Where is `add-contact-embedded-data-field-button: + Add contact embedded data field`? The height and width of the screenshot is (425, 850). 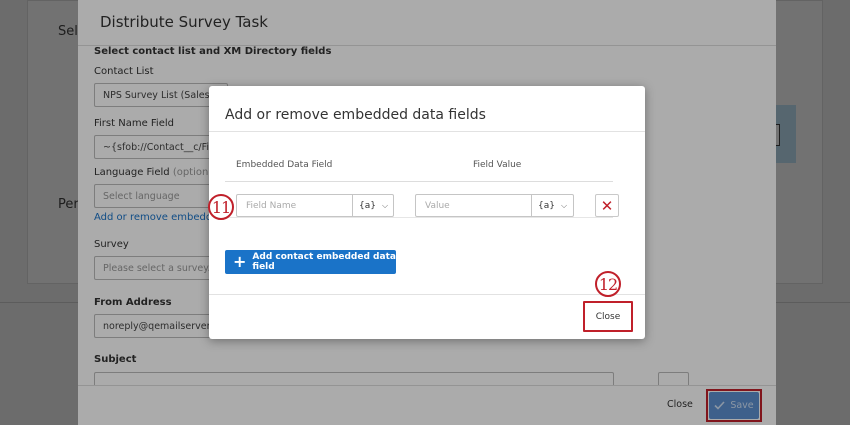
add-contact-embedded-data-field-button: + Add contact embedded data field is located at coordinates (310, 262).